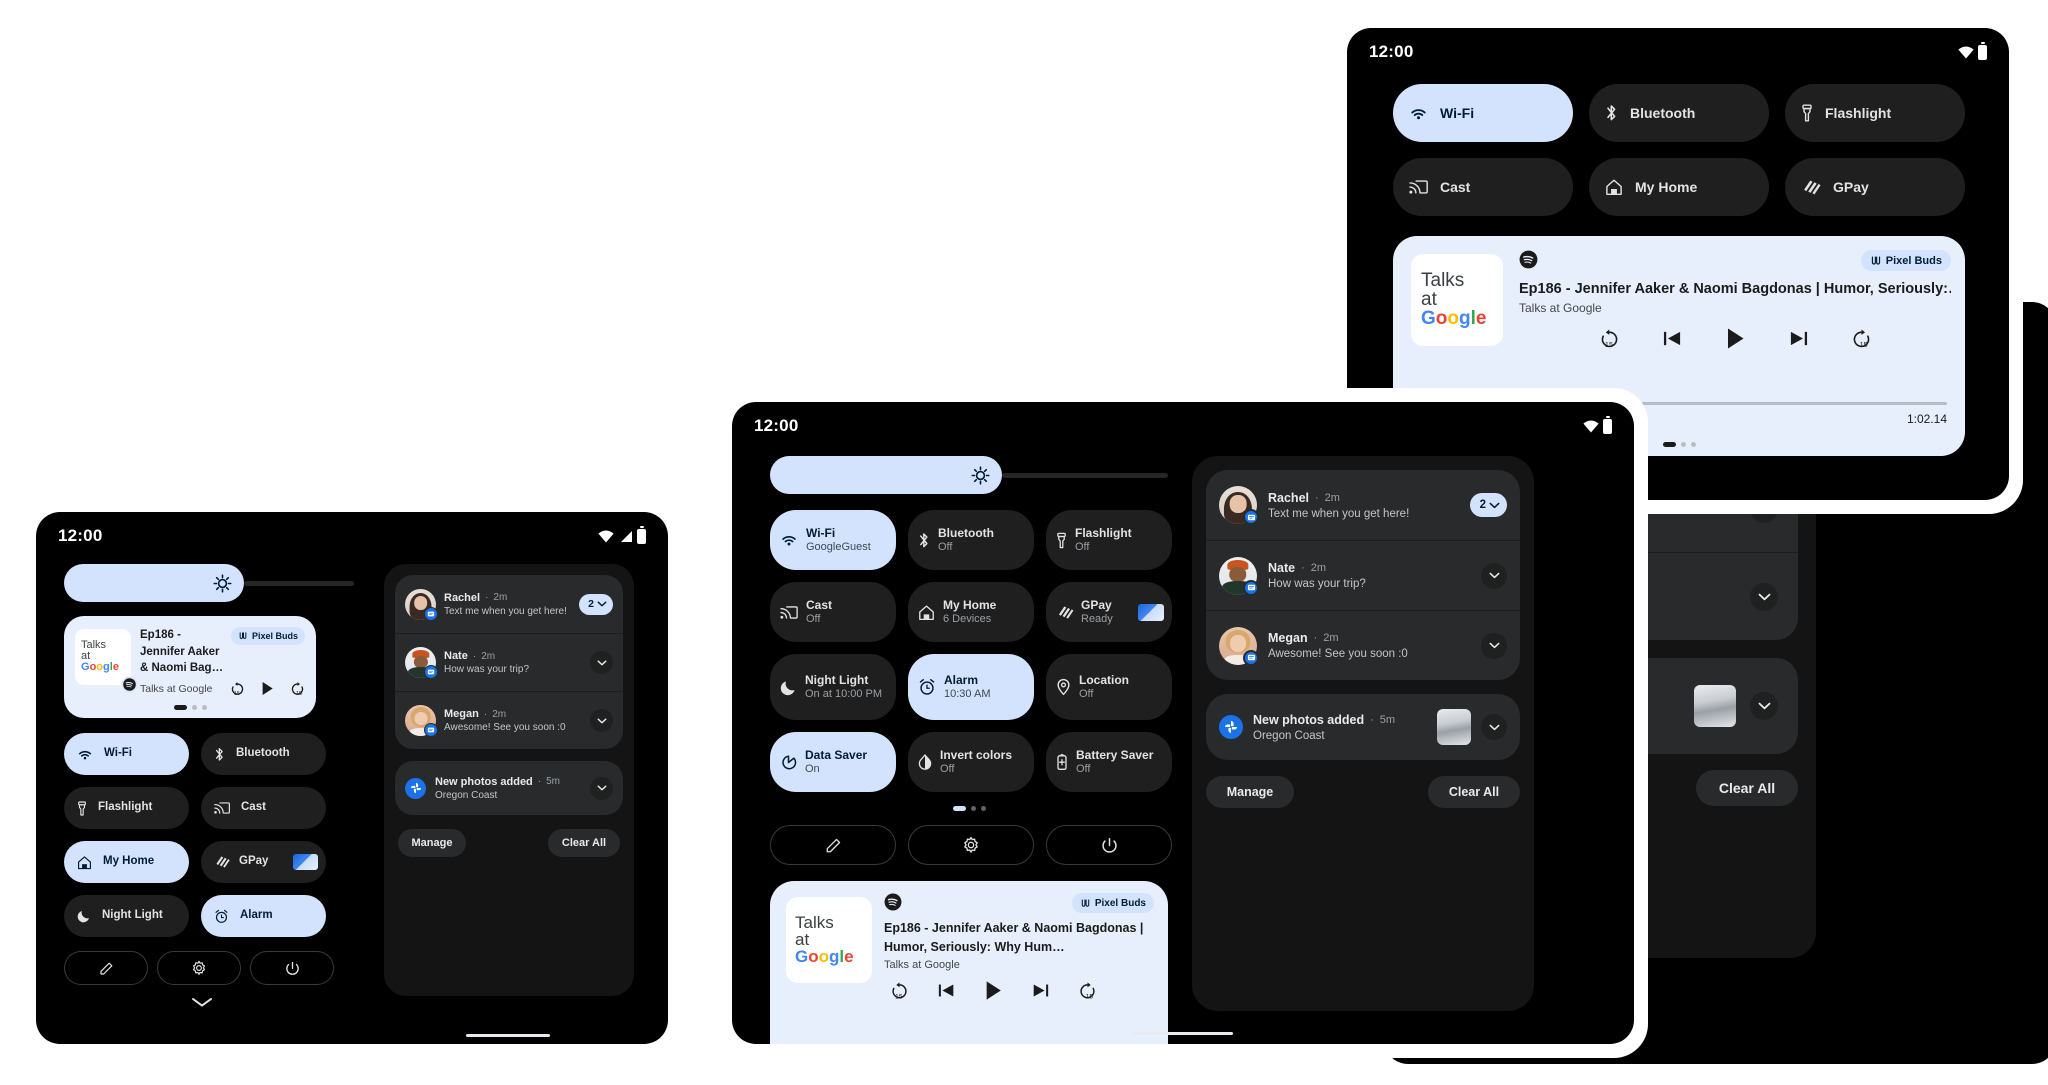 This screenshot has height=1085, width=2048. What do you see at coordinates (1109, 612) in the screenshot?
I see `tile-gpay: GPay Ready` at bounding box center [1109, 612].